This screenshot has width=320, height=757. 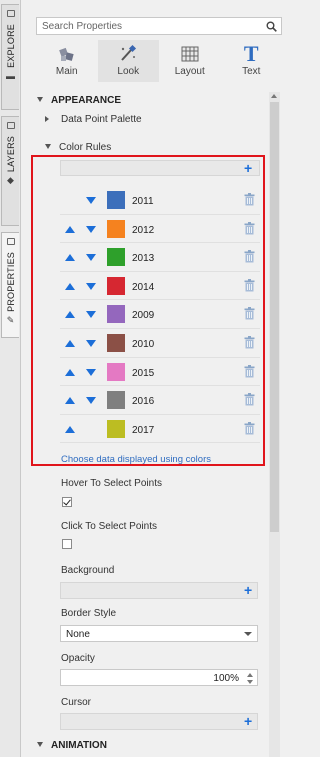 I want to click on look-icon, so click(x=128, y=54).